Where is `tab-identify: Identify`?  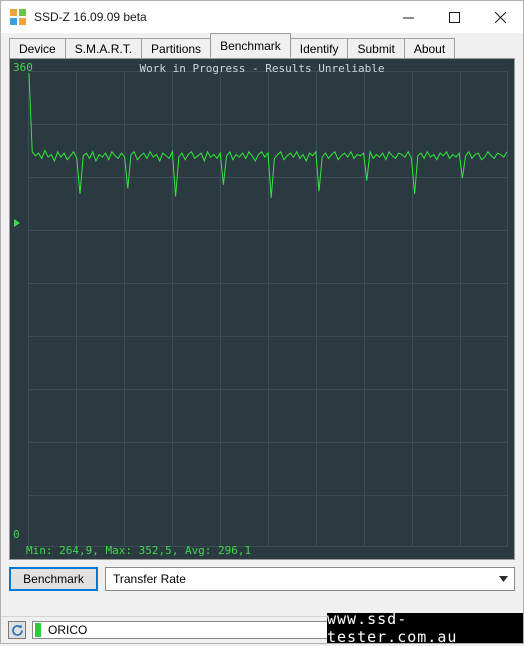 tab-identify: Identify is located at coordinates (319, 48).